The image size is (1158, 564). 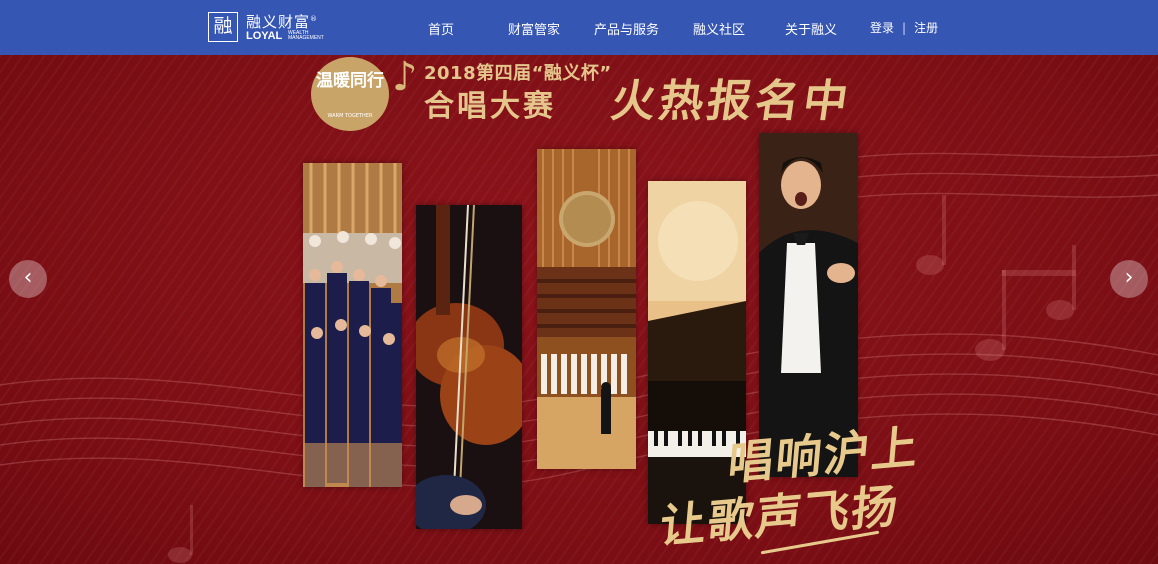 What do you see at coordinates (405, 77) in the screenshot?
I see `music-note-icon: ♪` at bounding box center [405, 77].